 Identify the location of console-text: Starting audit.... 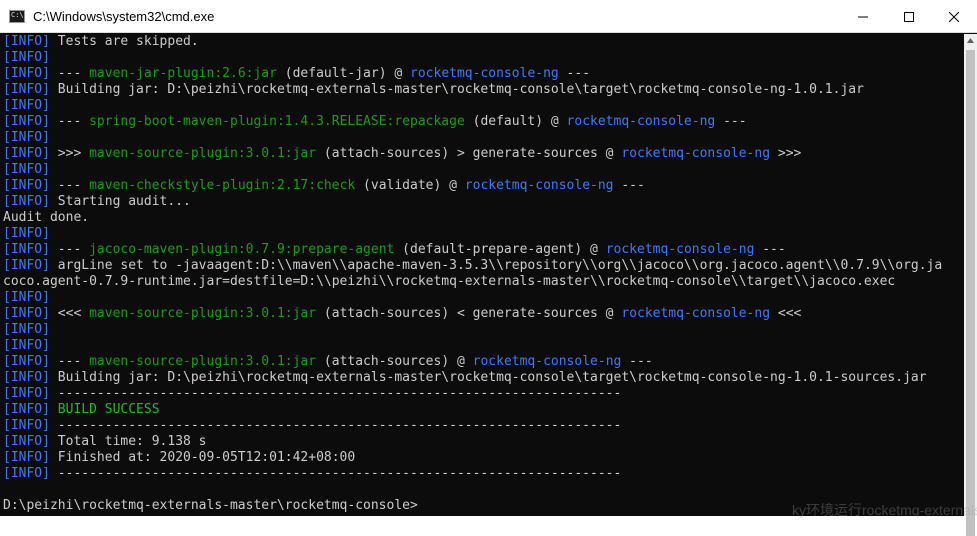
(120, 201).